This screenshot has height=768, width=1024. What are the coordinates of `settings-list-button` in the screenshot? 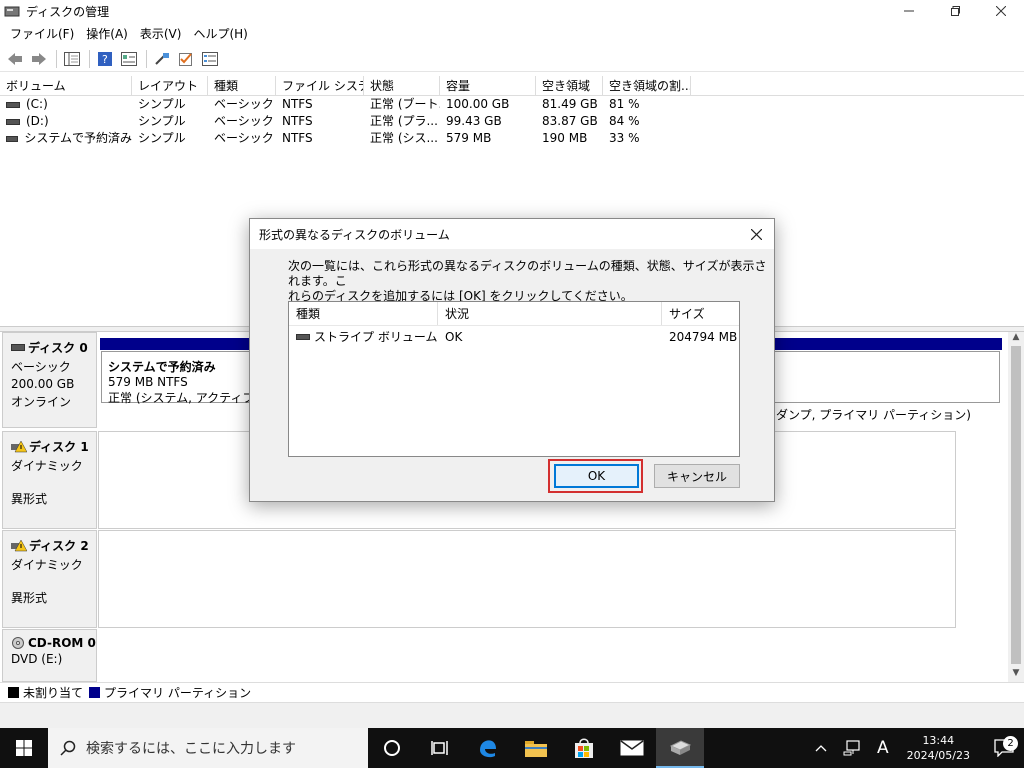 It's located at (210, 59).